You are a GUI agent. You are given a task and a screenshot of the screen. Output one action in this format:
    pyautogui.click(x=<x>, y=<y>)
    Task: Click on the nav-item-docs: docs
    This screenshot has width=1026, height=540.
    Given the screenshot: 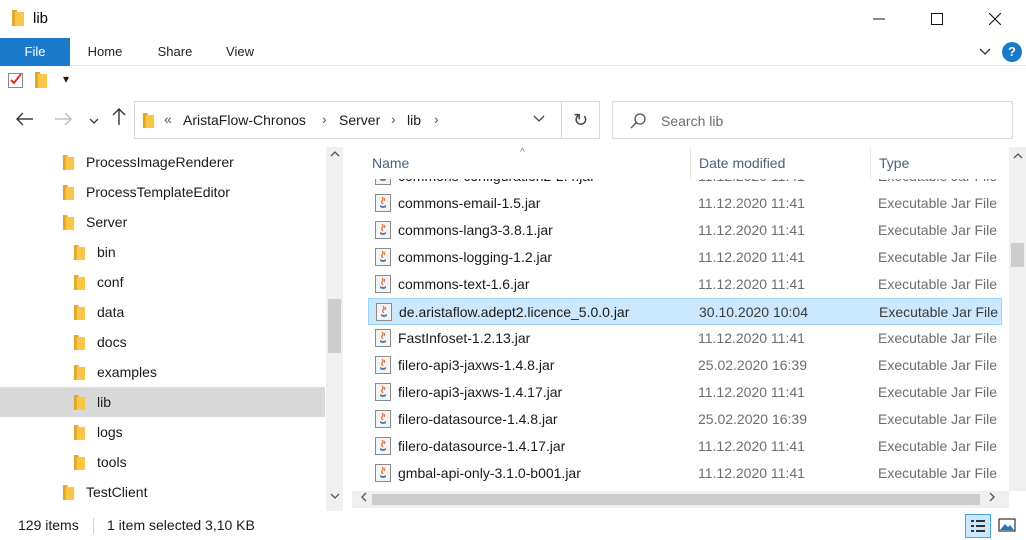 What is the action you would take?
    pyautogui.click(x=162, y=342)
    